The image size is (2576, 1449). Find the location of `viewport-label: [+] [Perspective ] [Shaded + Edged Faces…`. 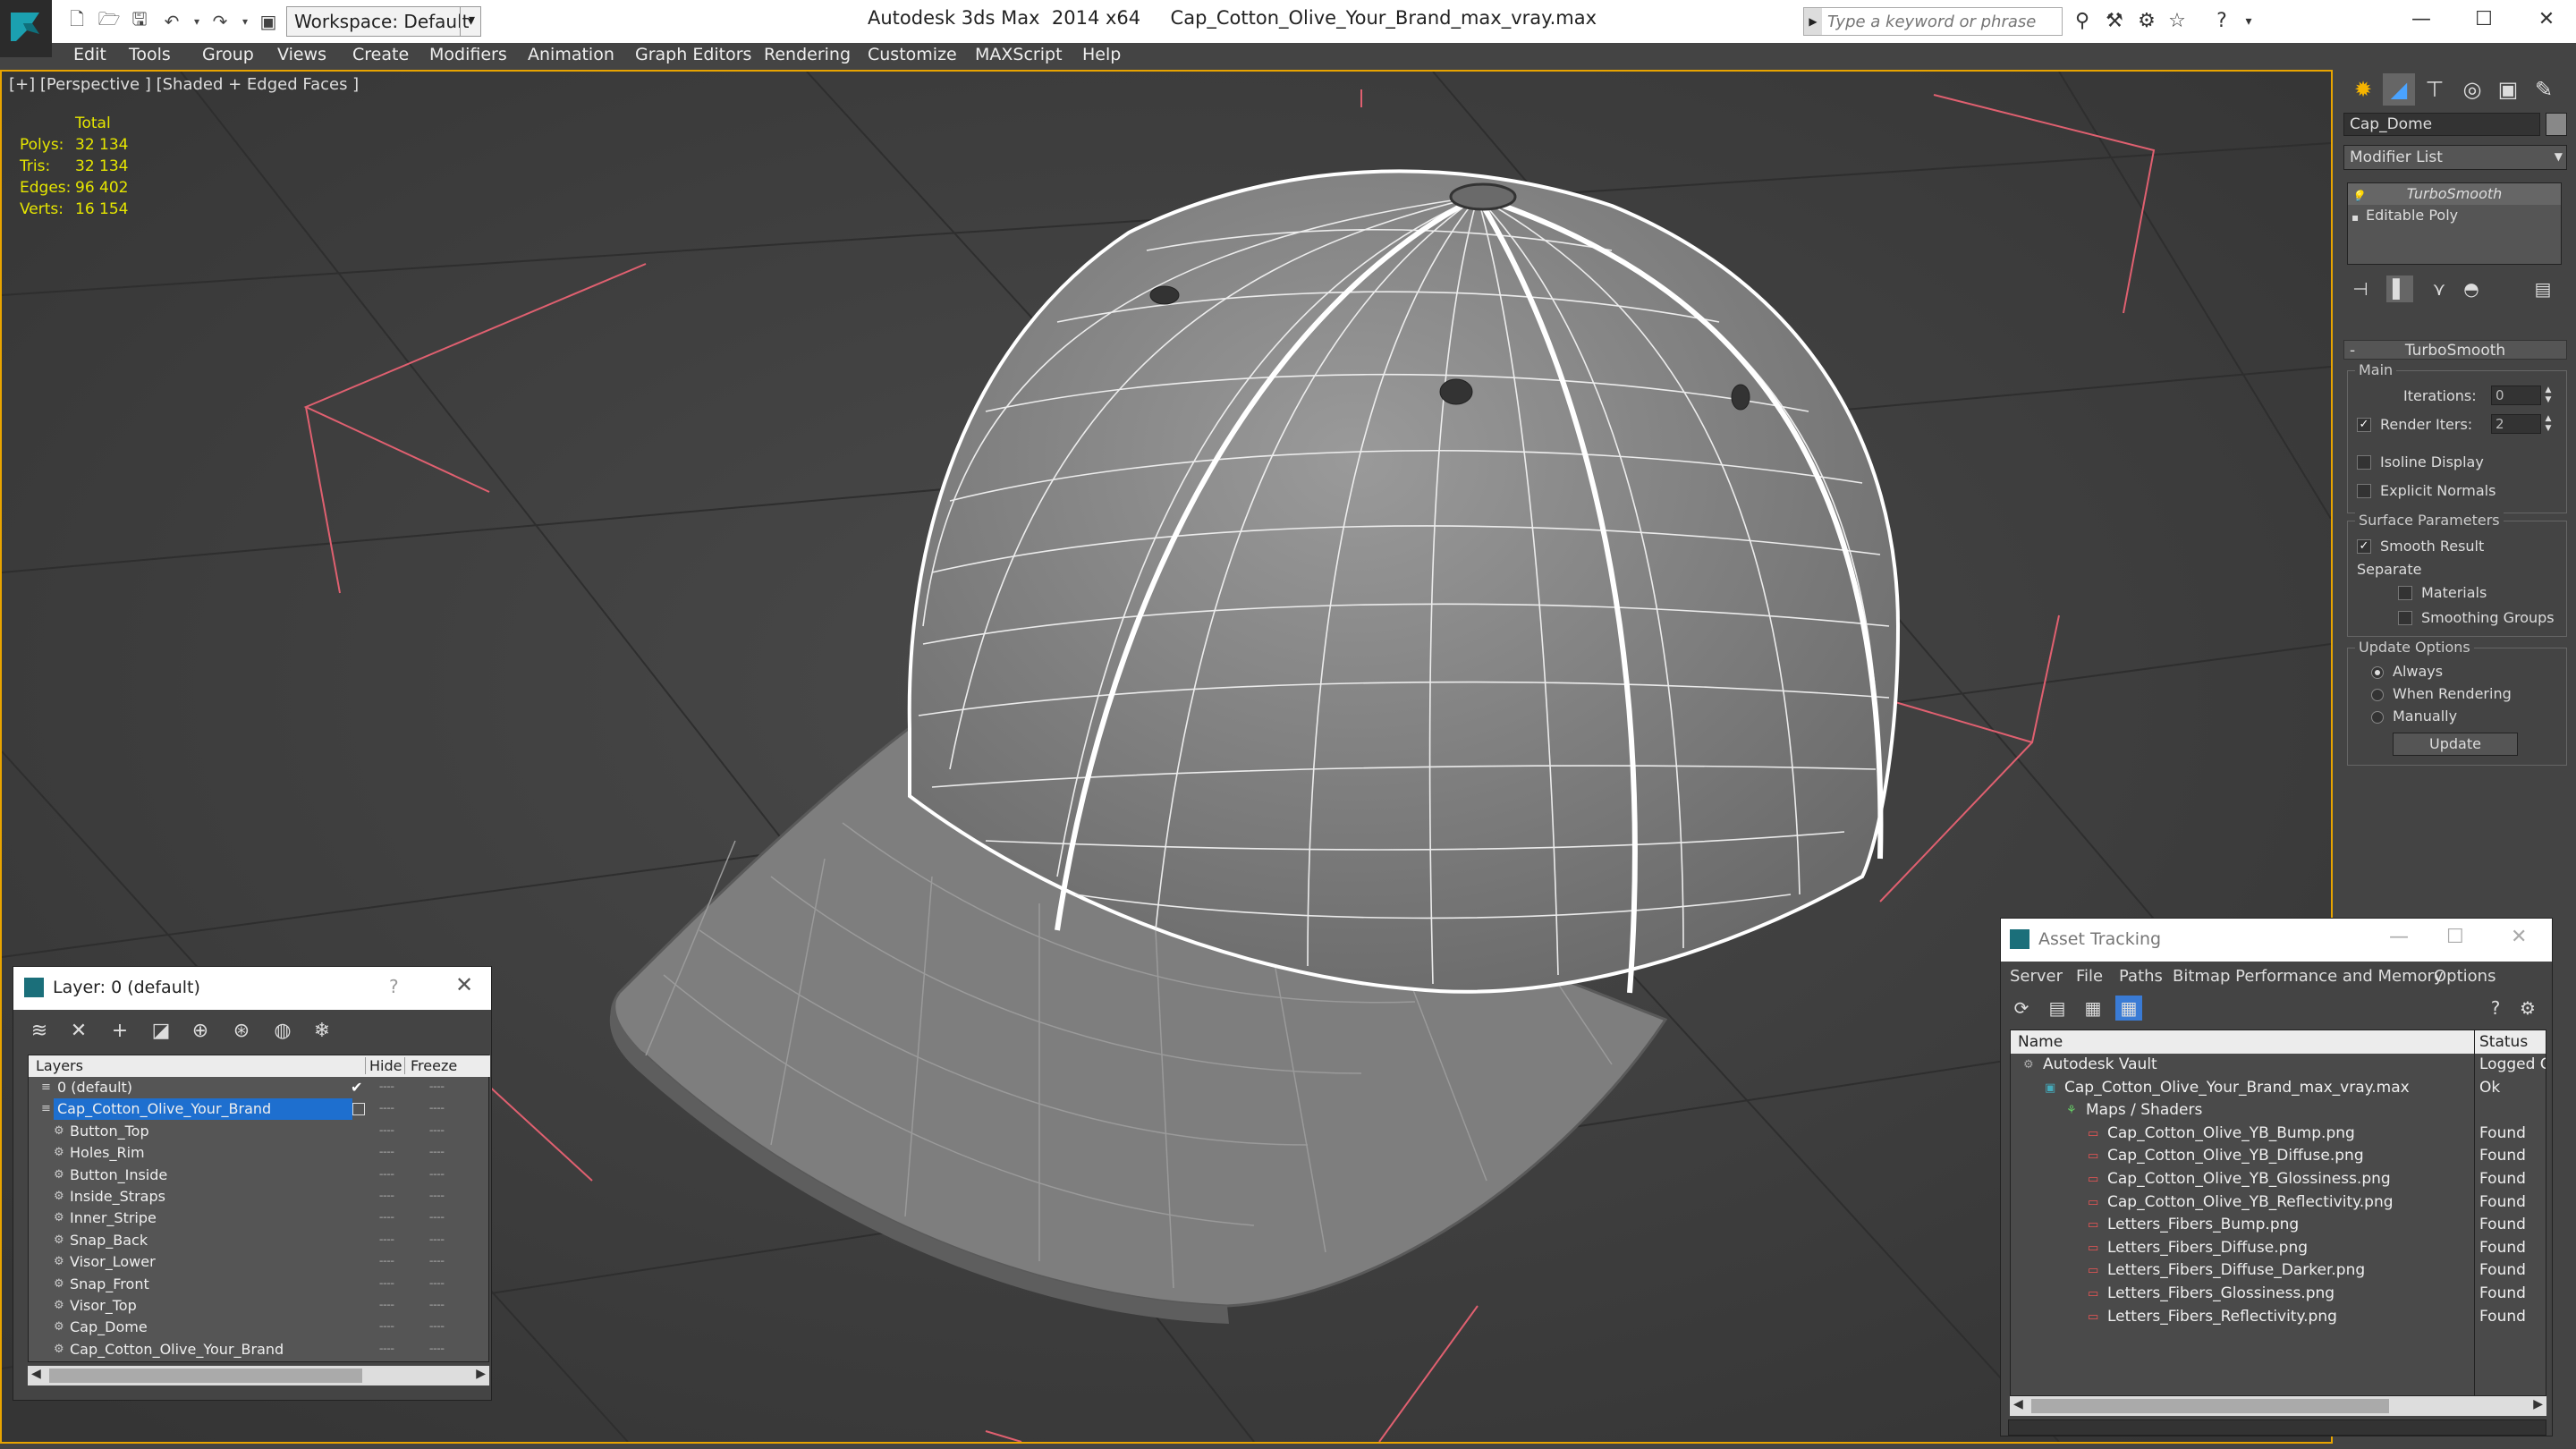

viewport-label: [+] [Perspective ] [Shaded + Edged Faces… is located at coordinates (184, 84).